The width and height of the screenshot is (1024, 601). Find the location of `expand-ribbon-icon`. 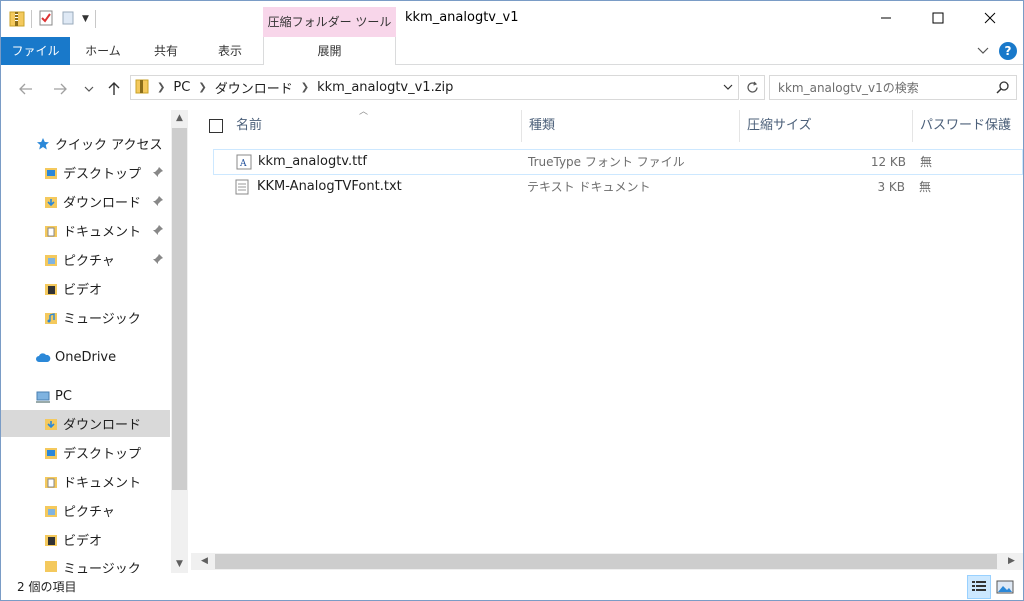

expand-ribbon-icon is located at coordinates (983, 51).